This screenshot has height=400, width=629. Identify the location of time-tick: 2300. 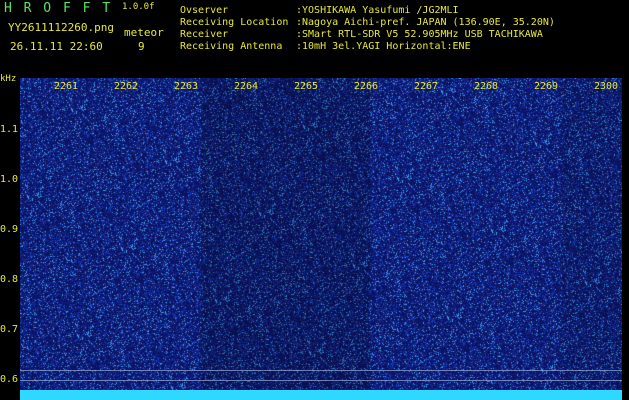
(606, 86).